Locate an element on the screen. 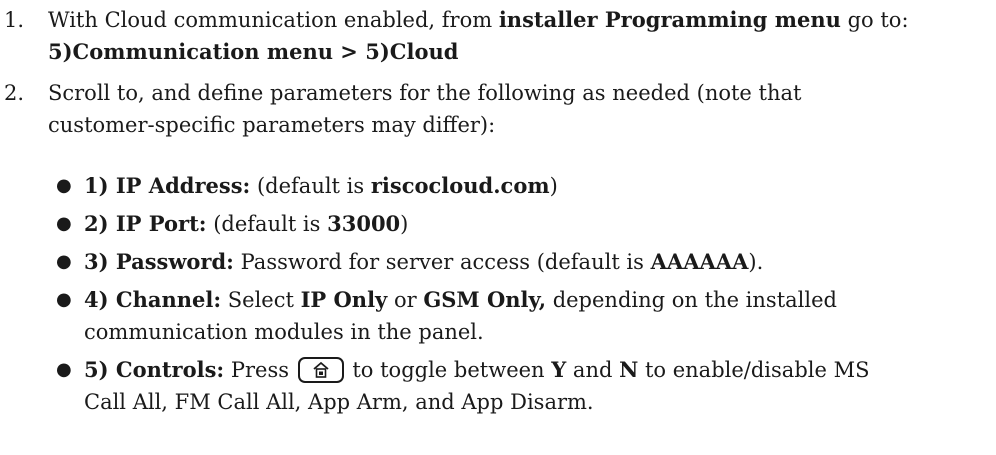  param-text: depending on the installed is located at coordinates (691, 300).